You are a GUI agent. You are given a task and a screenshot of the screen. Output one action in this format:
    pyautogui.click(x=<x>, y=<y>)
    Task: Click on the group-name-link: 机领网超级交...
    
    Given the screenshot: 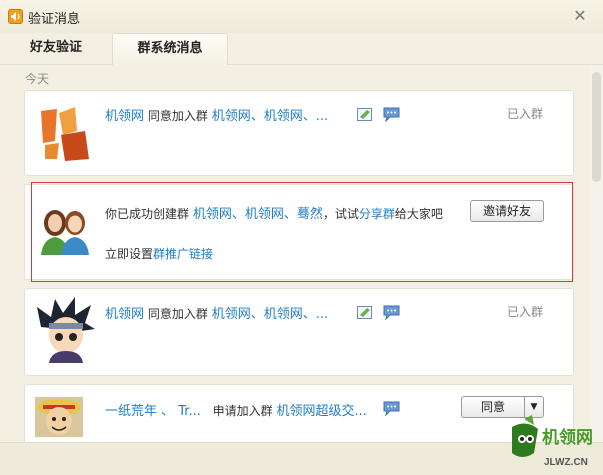 What is the action you would take?
    pyautogui.click(x=322, y=411)
    